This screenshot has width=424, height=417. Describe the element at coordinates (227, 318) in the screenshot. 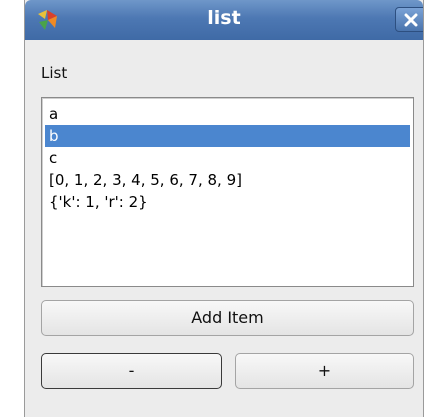

I see `add-item-button: Add Item` at that location.